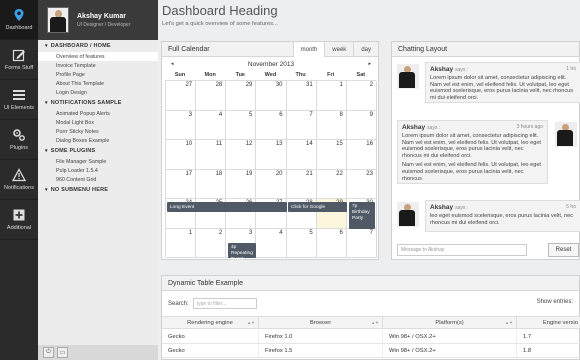 The image size is (580, 360). What do you see at coordinates (62, 352) in the screenshot?
I see `inbox-icon: ▭` at bounding box center [62, 352].